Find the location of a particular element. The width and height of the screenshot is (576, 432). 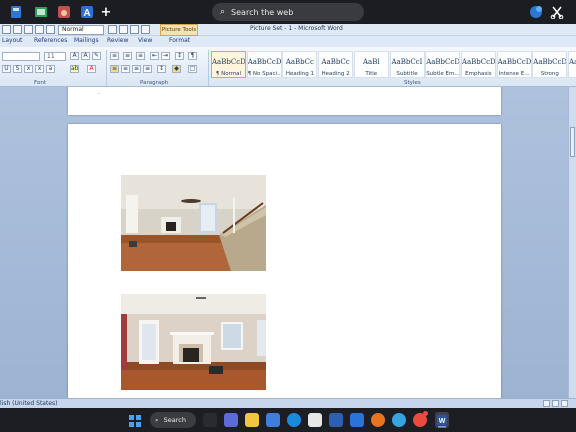

spelling-icon is located at coordinates (50, 29).